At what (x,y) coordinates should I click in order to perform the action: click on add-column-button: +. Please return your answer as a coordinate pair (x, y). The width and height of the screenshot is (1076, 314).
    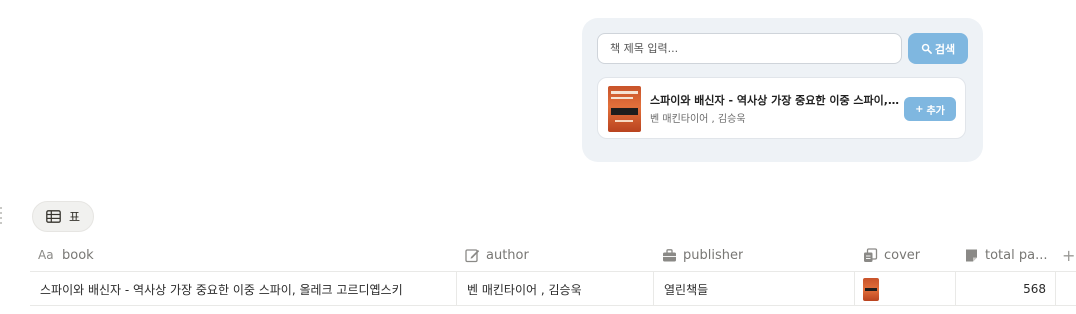
    Looking at the image, I should click on (1068, 255).